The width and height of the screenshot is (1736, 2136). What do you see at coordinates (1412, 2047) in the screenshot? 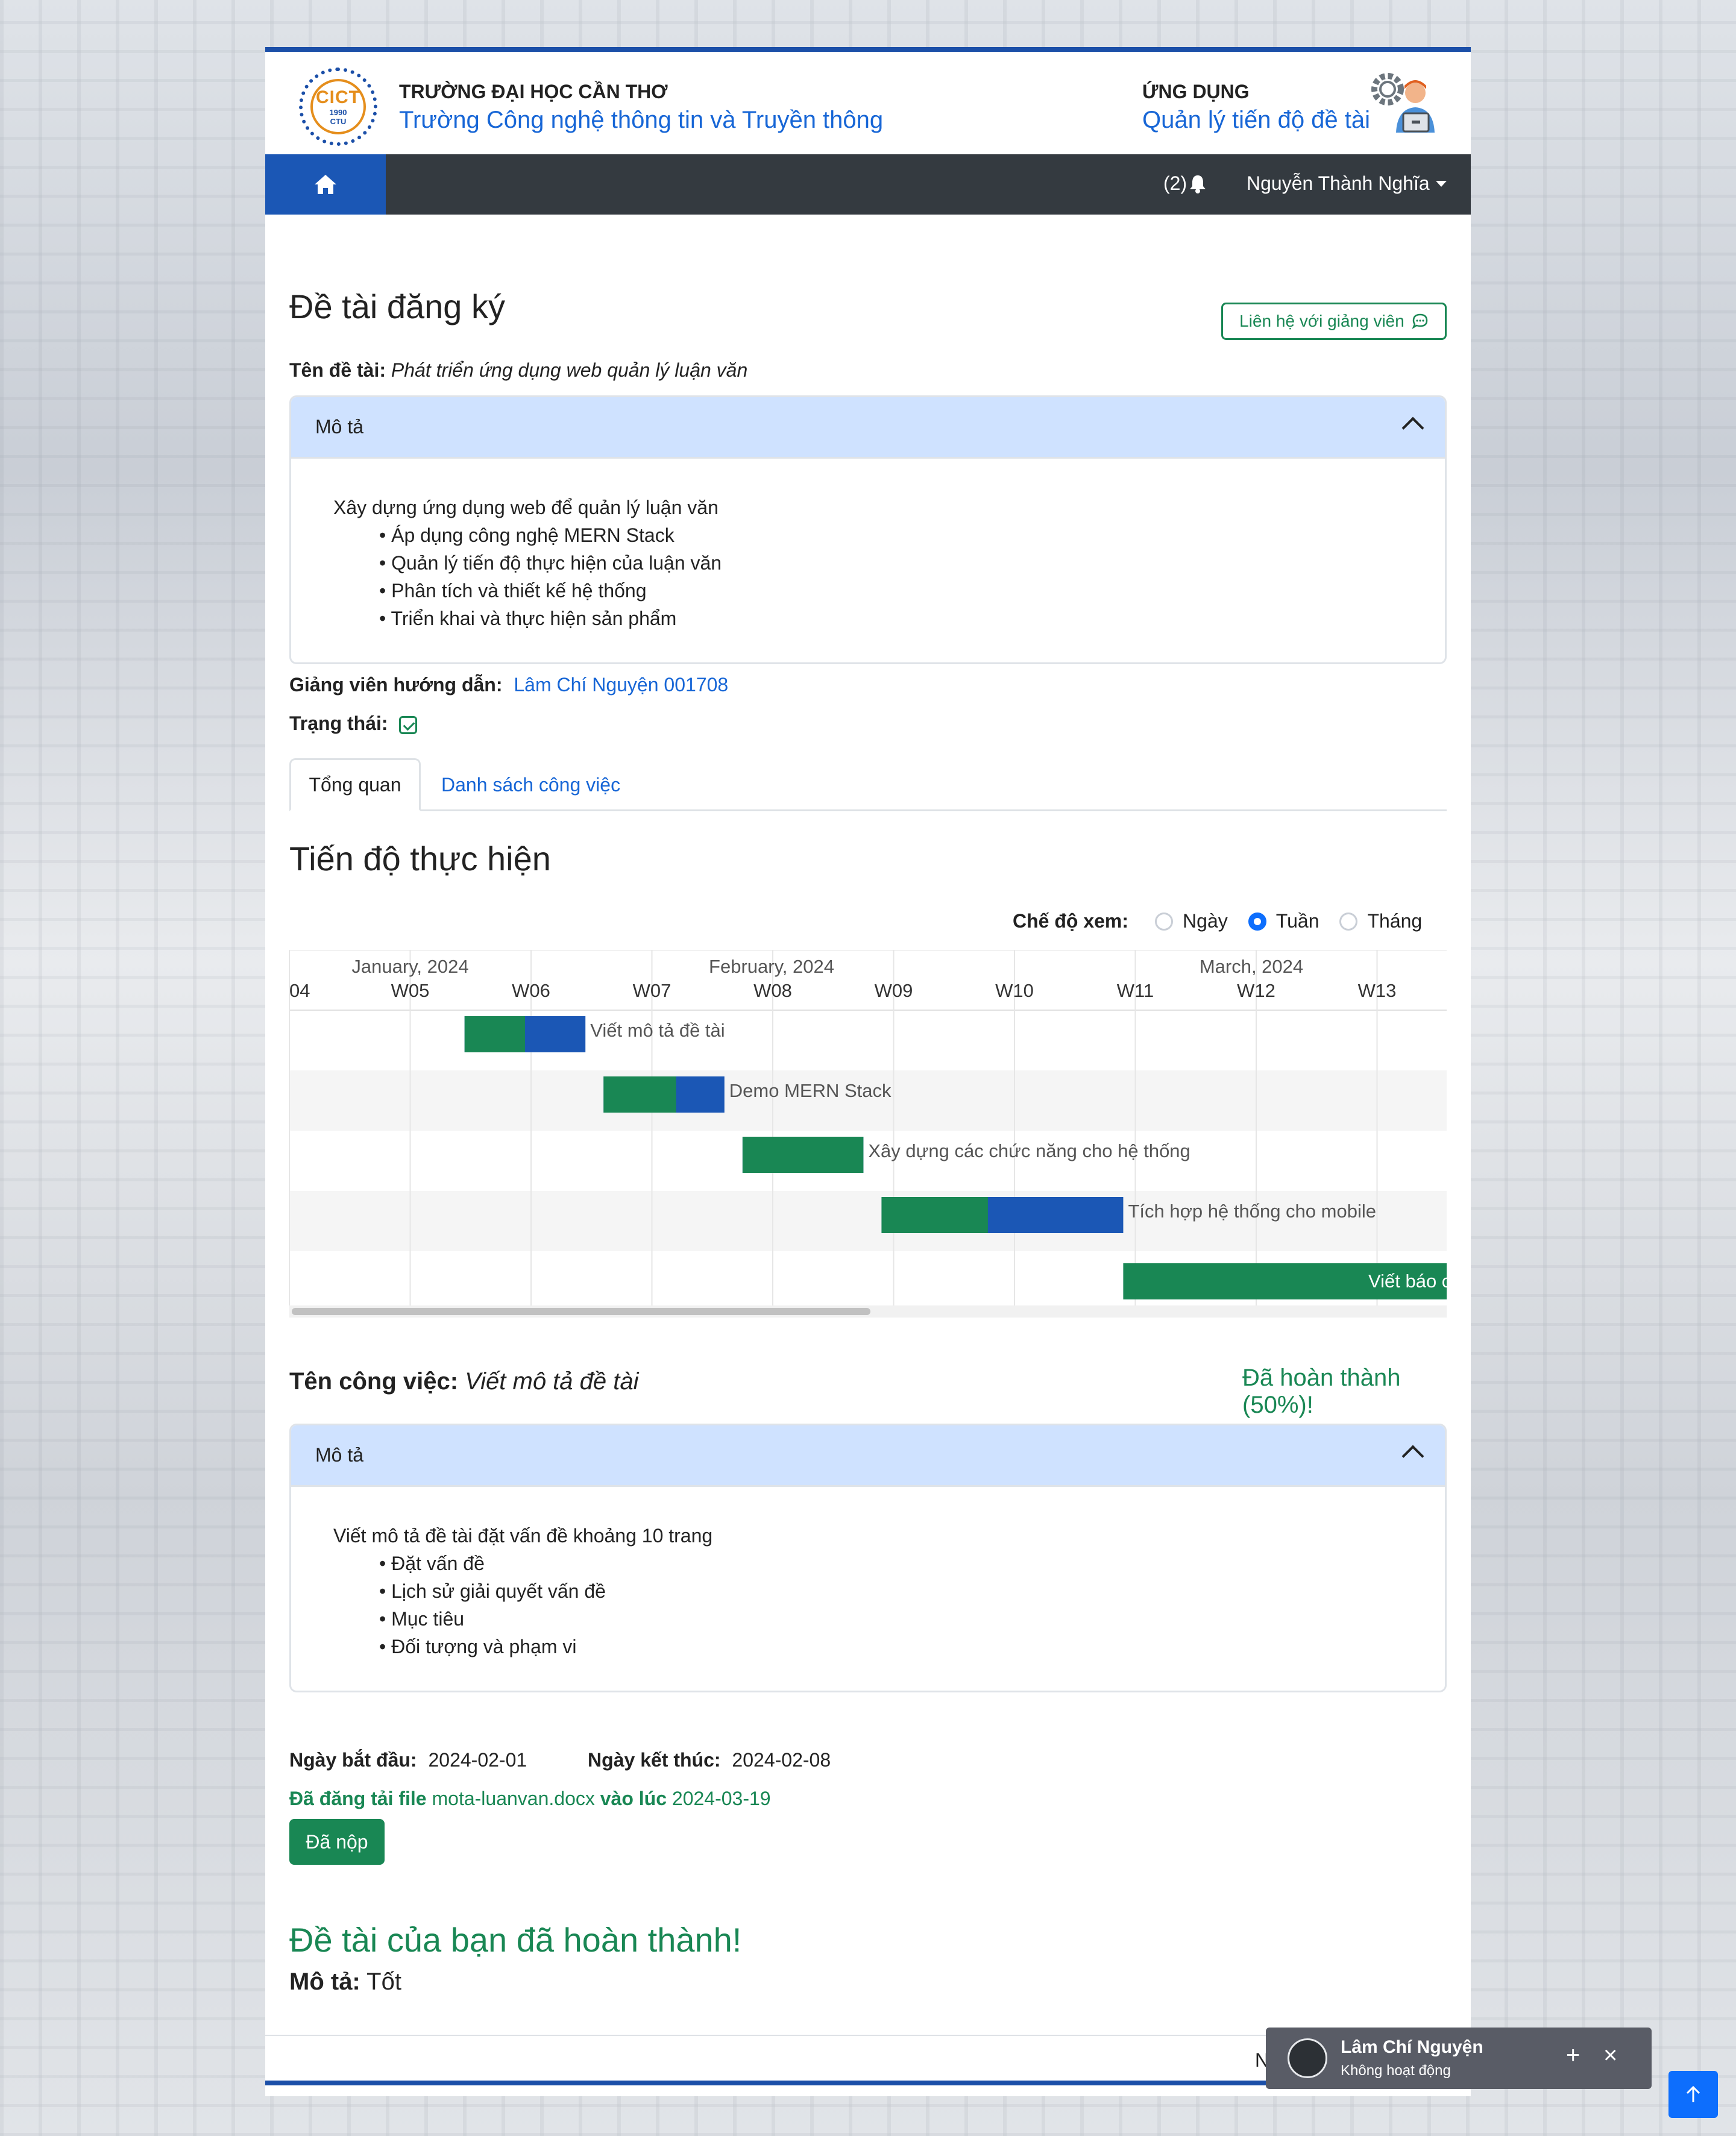
I see `chat-contact-name: Lâm Chí Nguyện` at bounding box center [1412, 2047].